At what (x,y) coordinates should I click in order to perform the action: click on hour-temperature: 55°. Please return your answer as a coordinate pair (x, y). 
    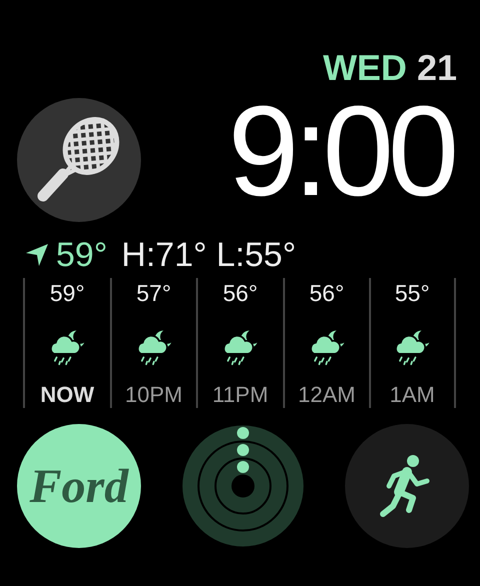
    Looking at the image, I should click on (412, 293).